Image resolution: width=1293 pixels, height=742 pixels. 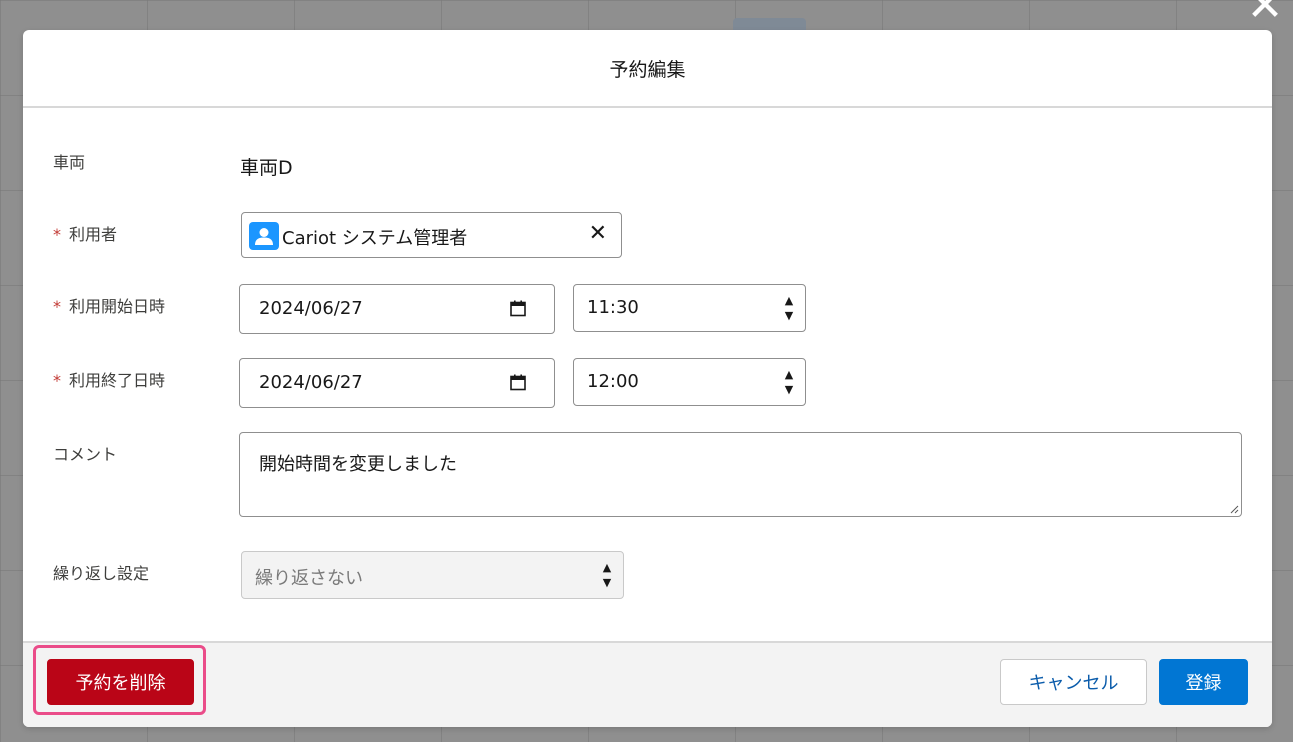 What do you see at coordinates (740, 474) in the screenshot?
I see `comment-textarea: 開始時間を変更しました` at bounding box center [740, 474].